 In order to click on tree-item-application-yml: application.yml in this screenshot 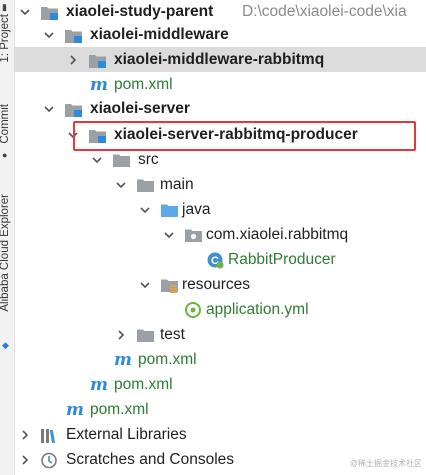, I will do `click(220, 309)`.